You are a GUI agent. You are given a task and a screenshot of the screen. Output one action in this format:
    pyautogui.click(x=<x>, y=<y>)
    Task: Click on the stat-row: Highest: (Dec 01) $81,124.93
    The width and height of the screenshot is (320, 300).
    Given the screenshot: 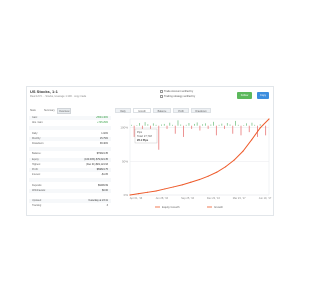 What is the action you would take?
    pyautogui.click(x=70, y=165)
    